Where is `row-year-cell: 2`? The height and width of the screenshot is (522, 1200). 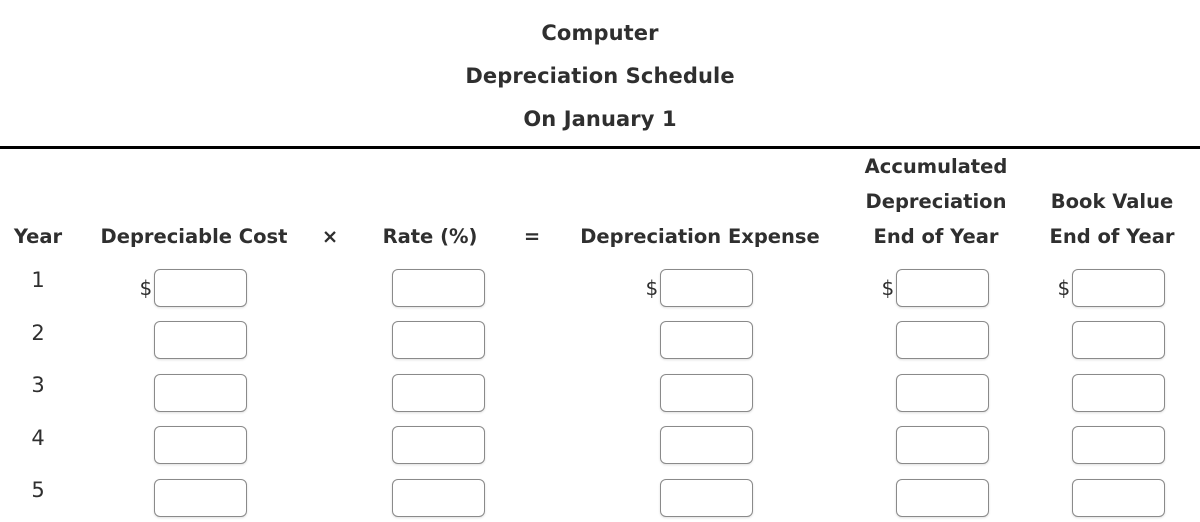
row-year-cell: 2 is located at coordinates (38, 333).